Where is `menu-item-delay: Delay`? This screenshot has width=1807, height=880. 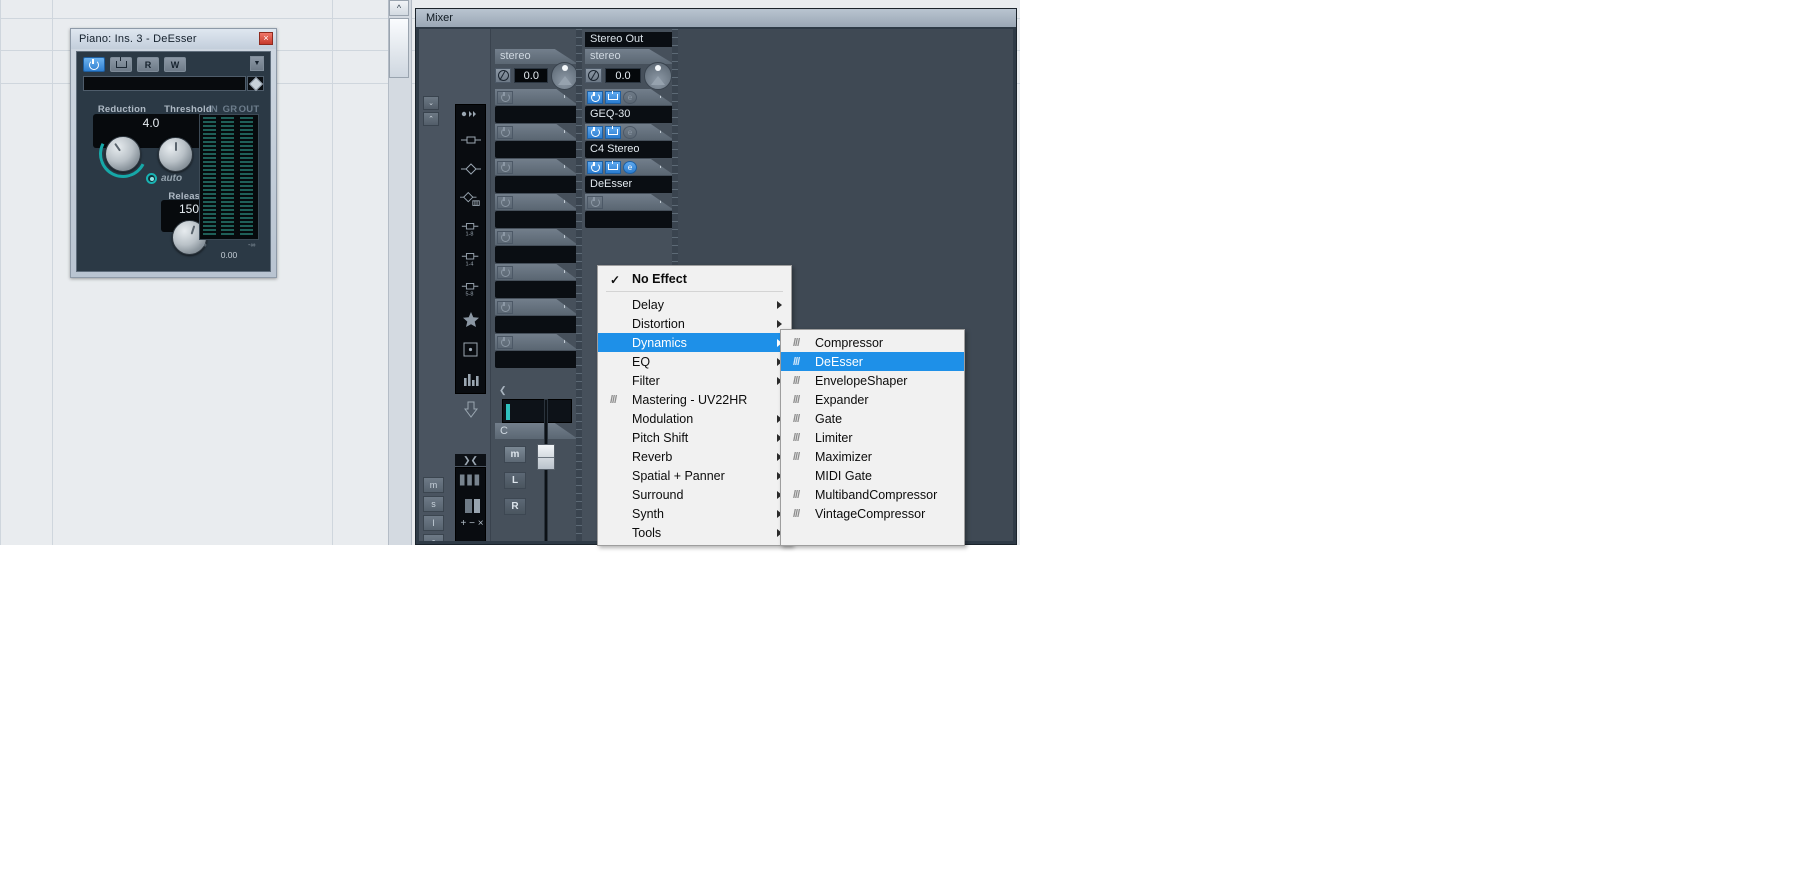 menu-item-delay: Delay is located at coordinates (694, 304).